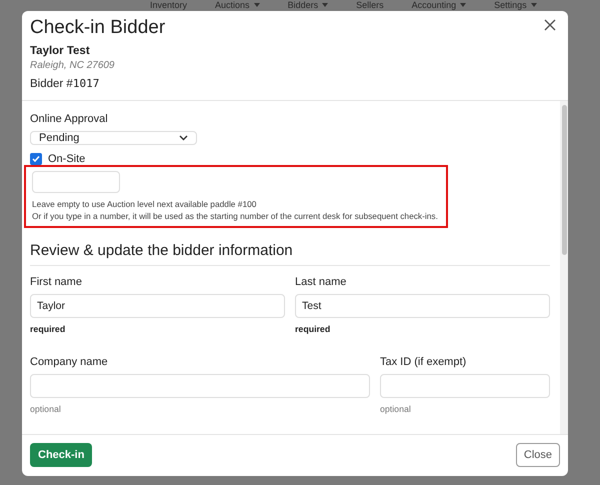 The width and height of the screenshot is (600, 485). What do you see at coordinates (73, 65) in the screenshot?
I see `bidder-location: Raleigh, NC 27609` at bounding box center [73, 65].